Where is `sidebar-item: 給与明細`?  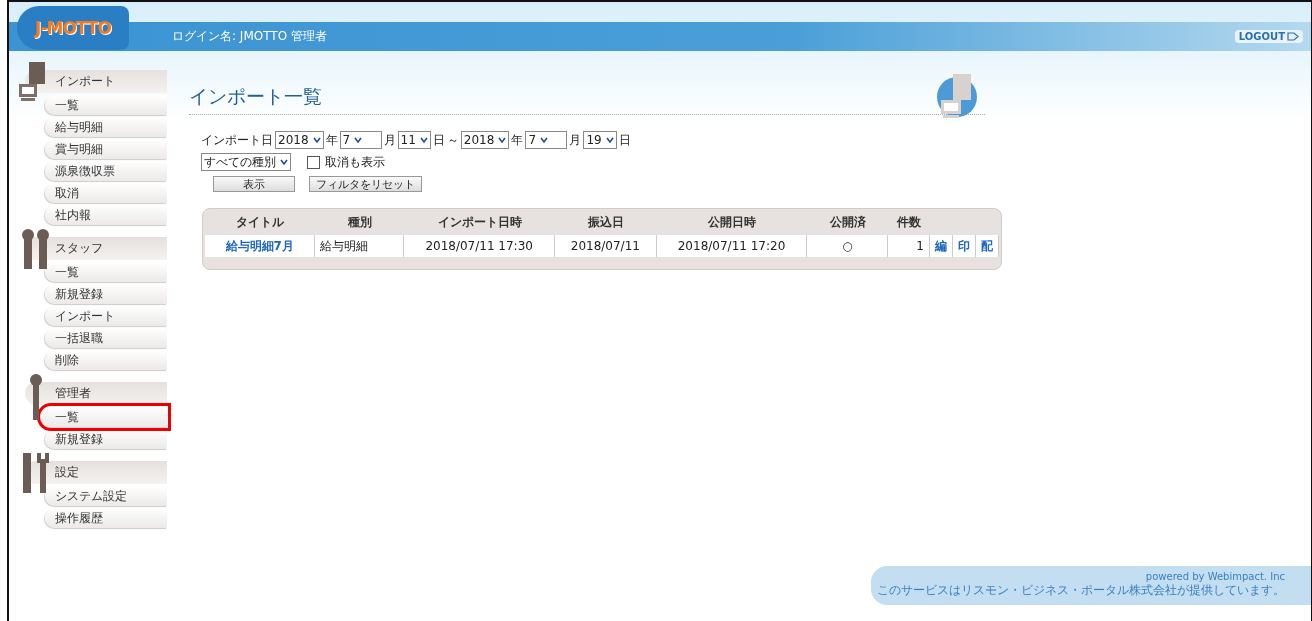 sidebar-item: 給与明細 is located at coordinates (106, 127).